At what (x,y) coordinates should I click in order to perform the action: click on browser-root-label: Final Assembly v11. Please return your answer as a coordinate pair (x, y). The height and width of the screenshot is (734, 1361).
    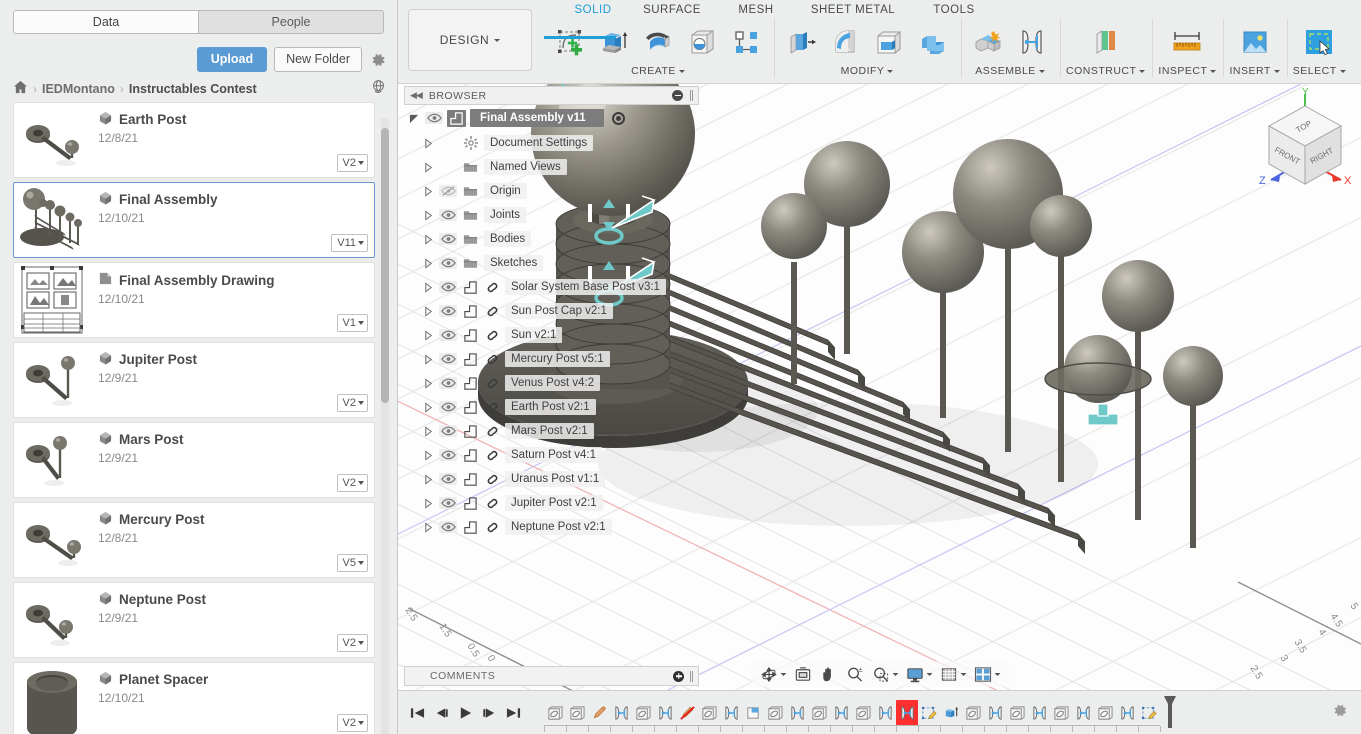
    Looking at the image, I should click on (537, 118).